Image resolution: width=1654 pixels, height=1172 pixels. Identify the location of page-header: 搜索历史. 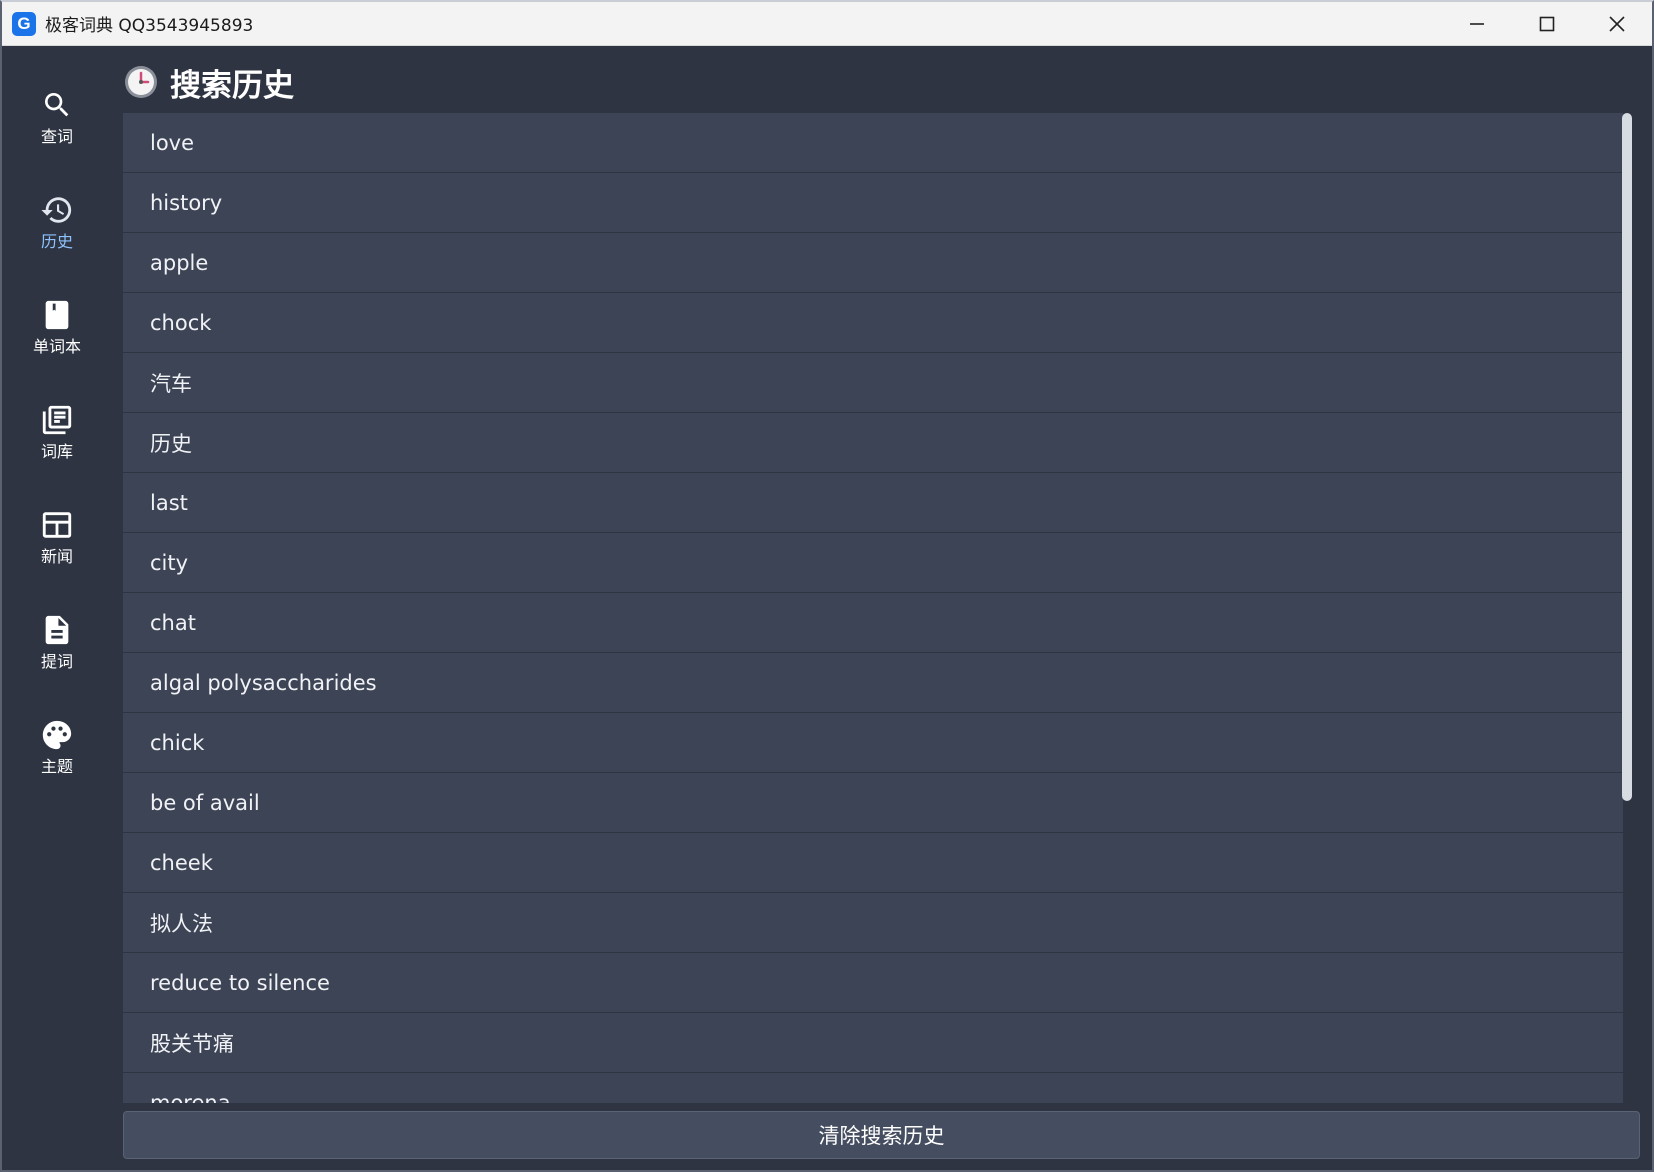
(209, 82).